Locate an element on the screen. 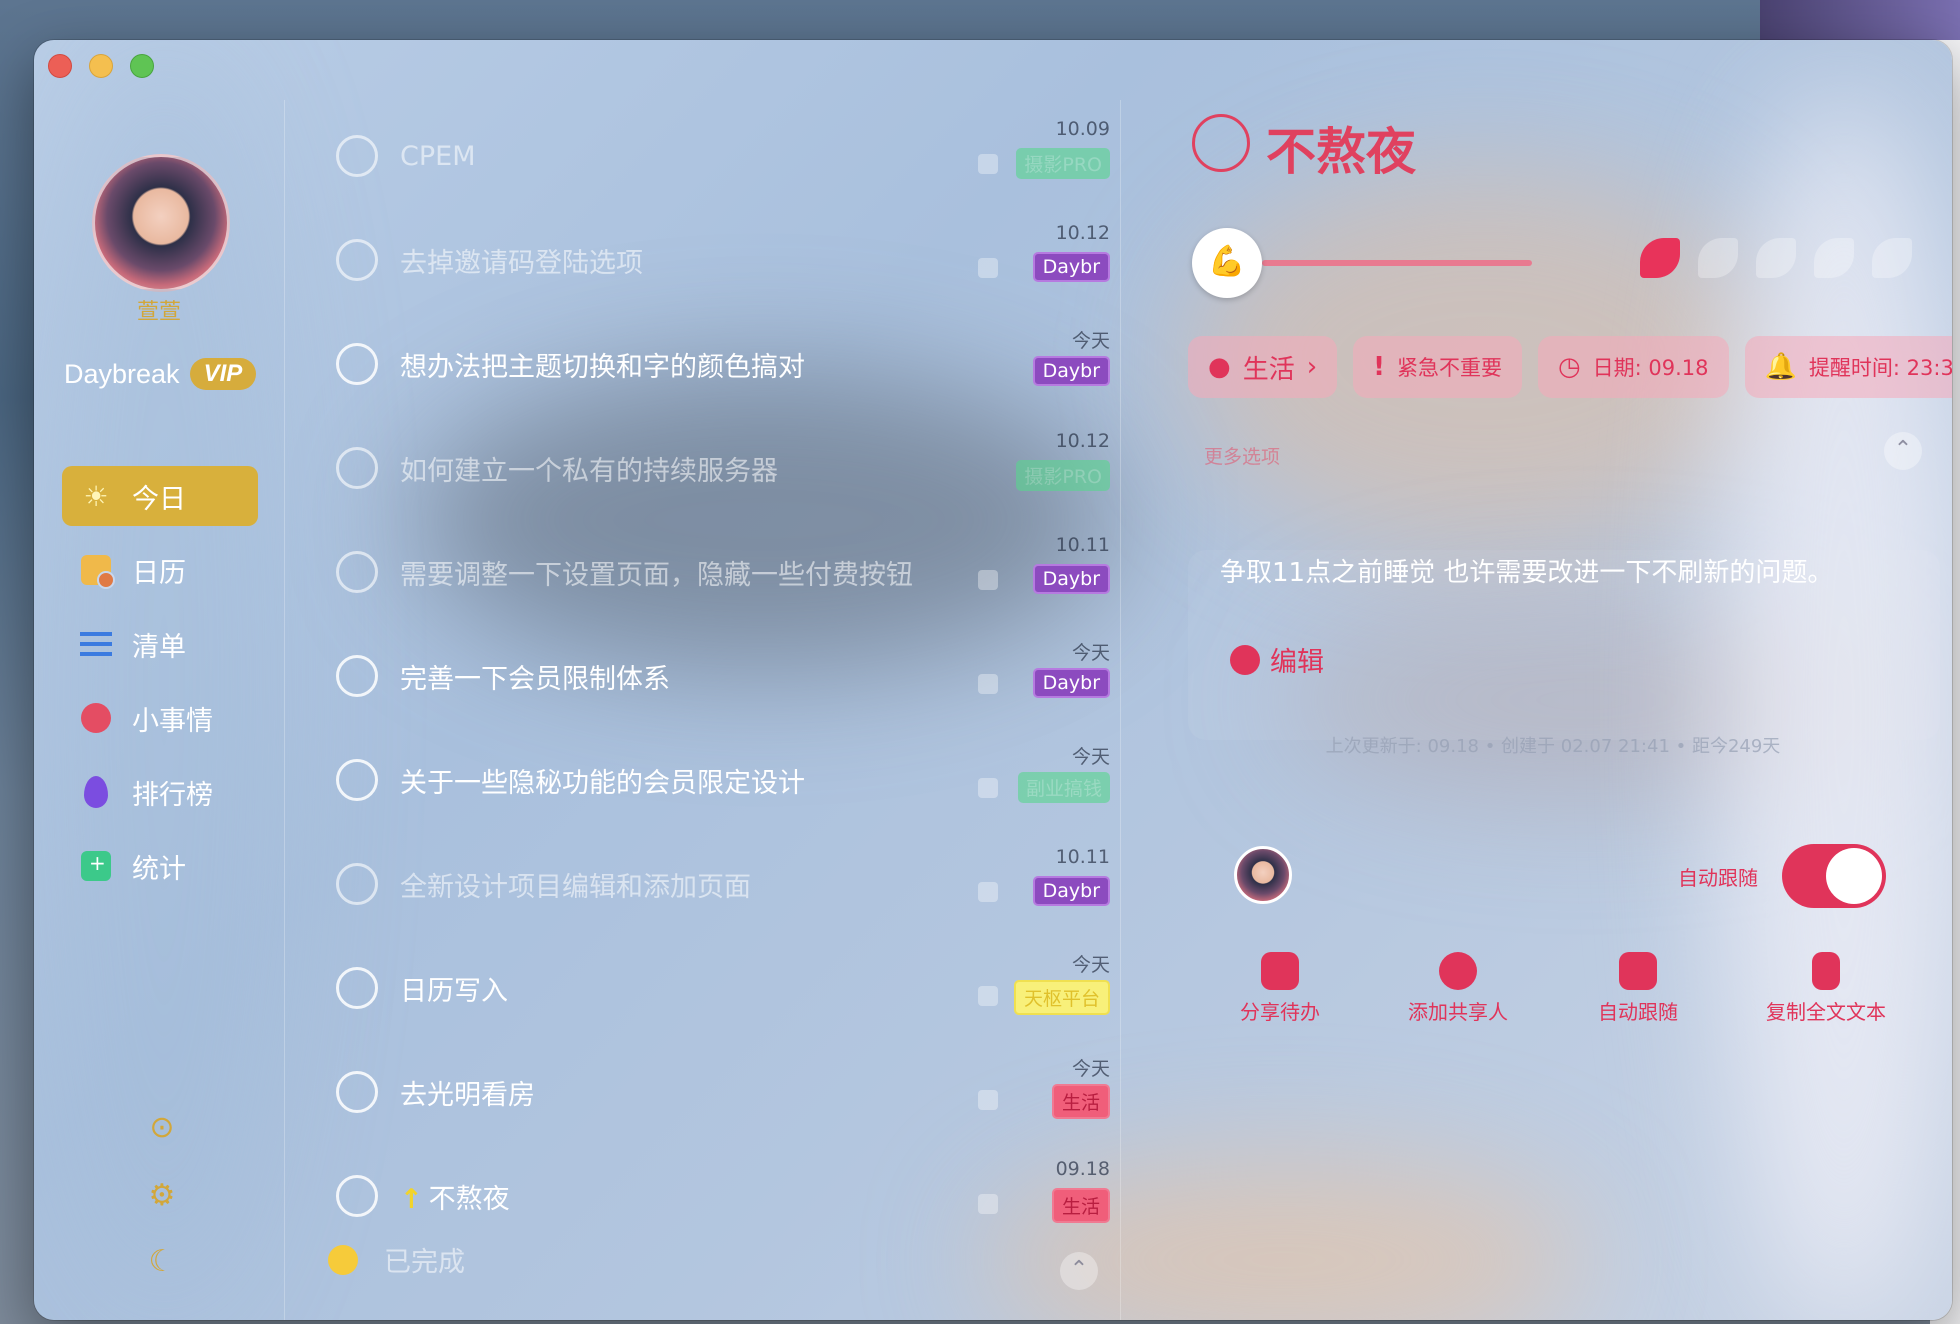  list-item: 去光明看房 今天 生活 is located at coordinates (699, 1092).